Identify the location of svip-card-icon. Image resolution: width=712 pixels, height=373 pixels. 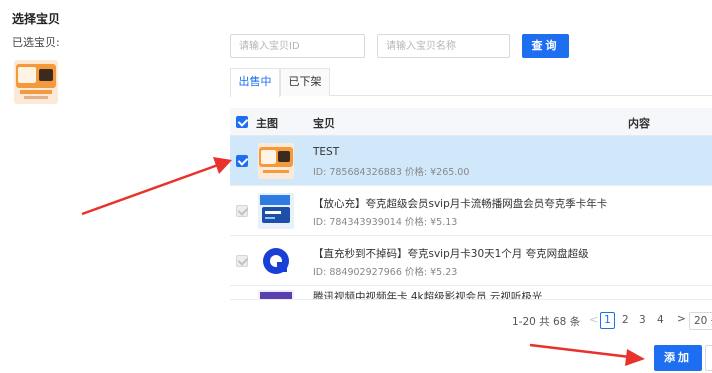
(276, 211).